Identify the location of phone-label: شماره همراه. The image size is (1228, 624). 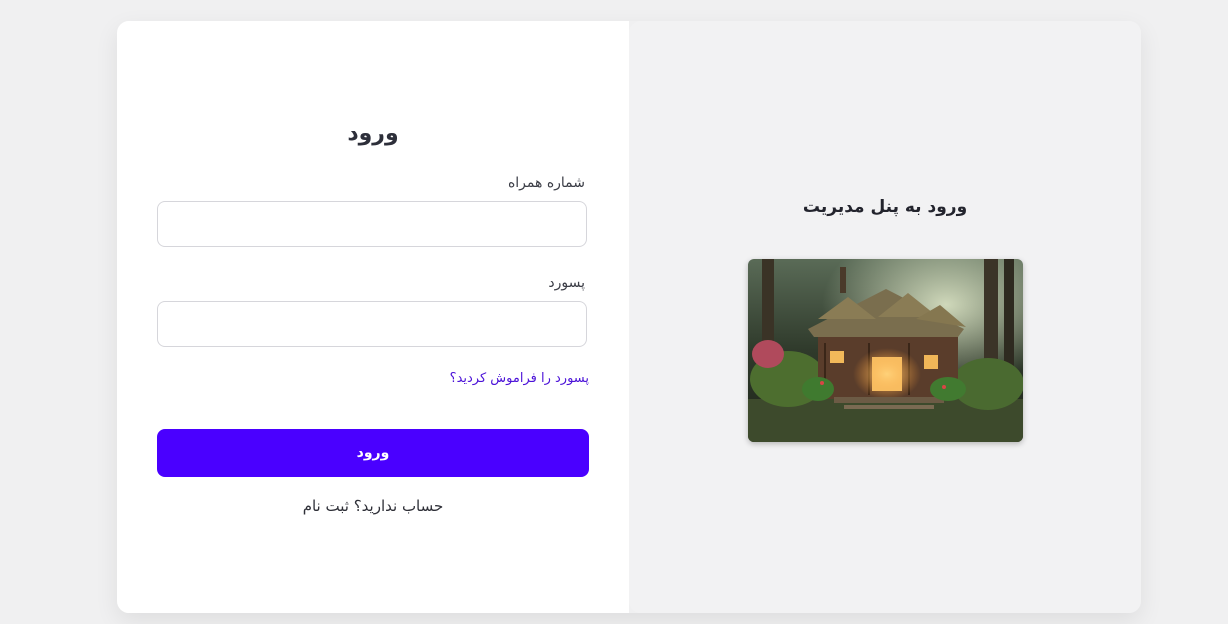
(546, 183).